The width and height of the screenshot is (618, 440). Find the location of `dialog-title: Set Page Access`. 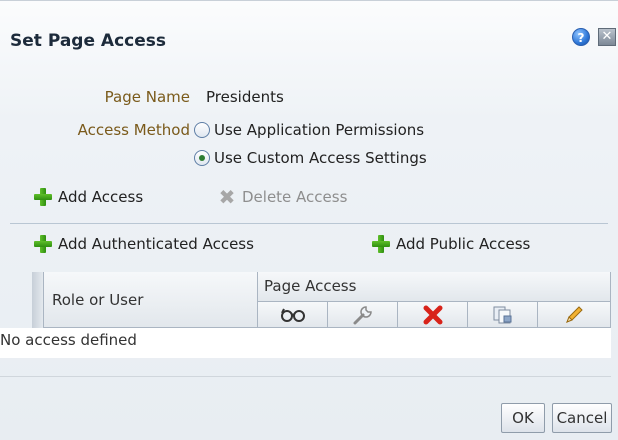

dialog-title: Set Page Access is located at coordinates (88, 41).